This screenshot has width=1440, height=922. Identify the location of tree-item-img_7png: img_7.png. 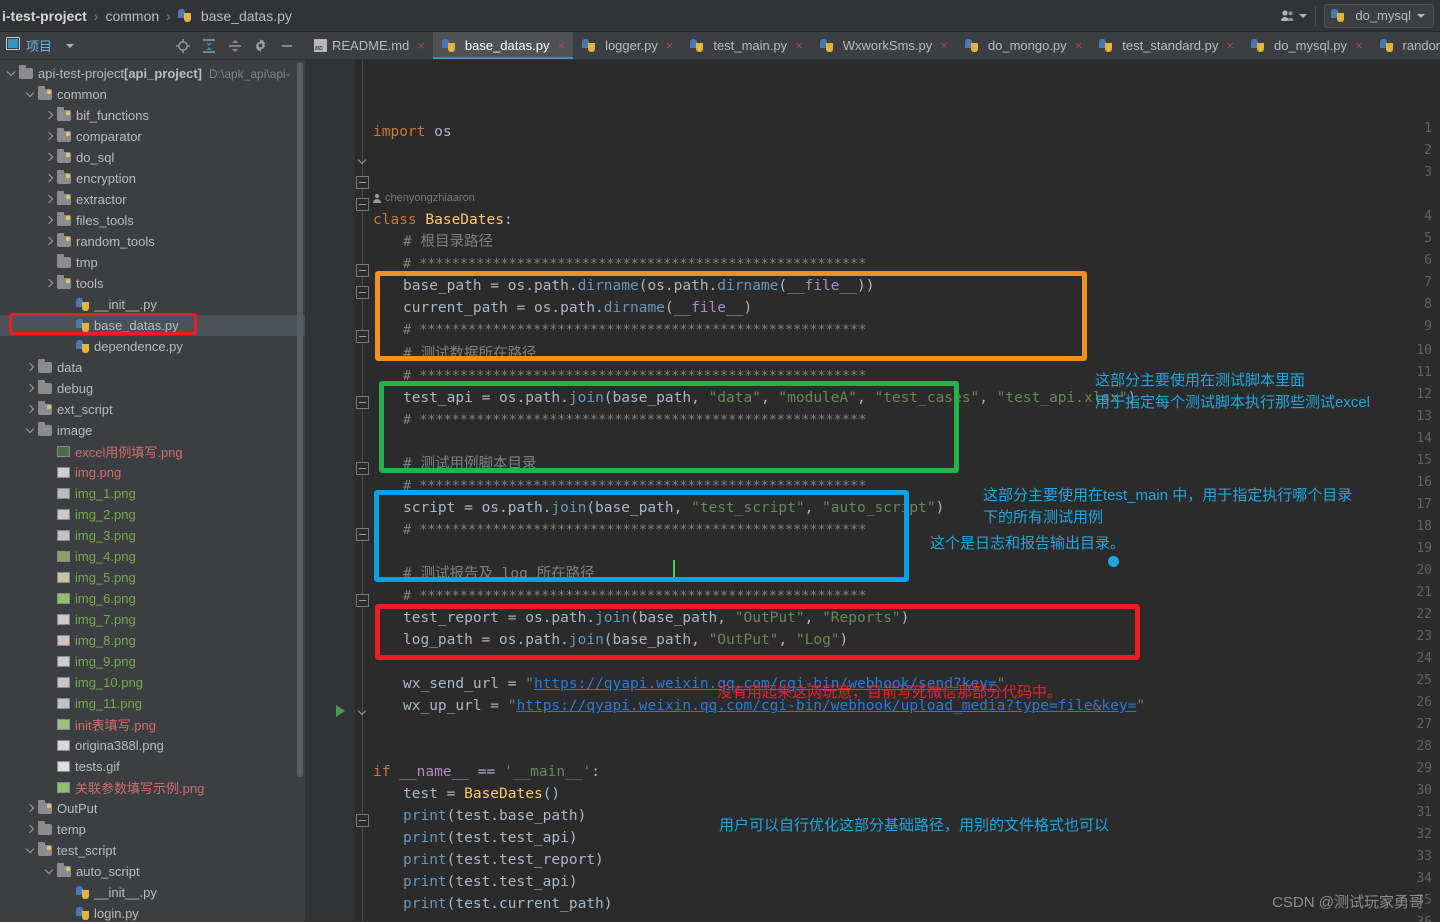
(152, 619).